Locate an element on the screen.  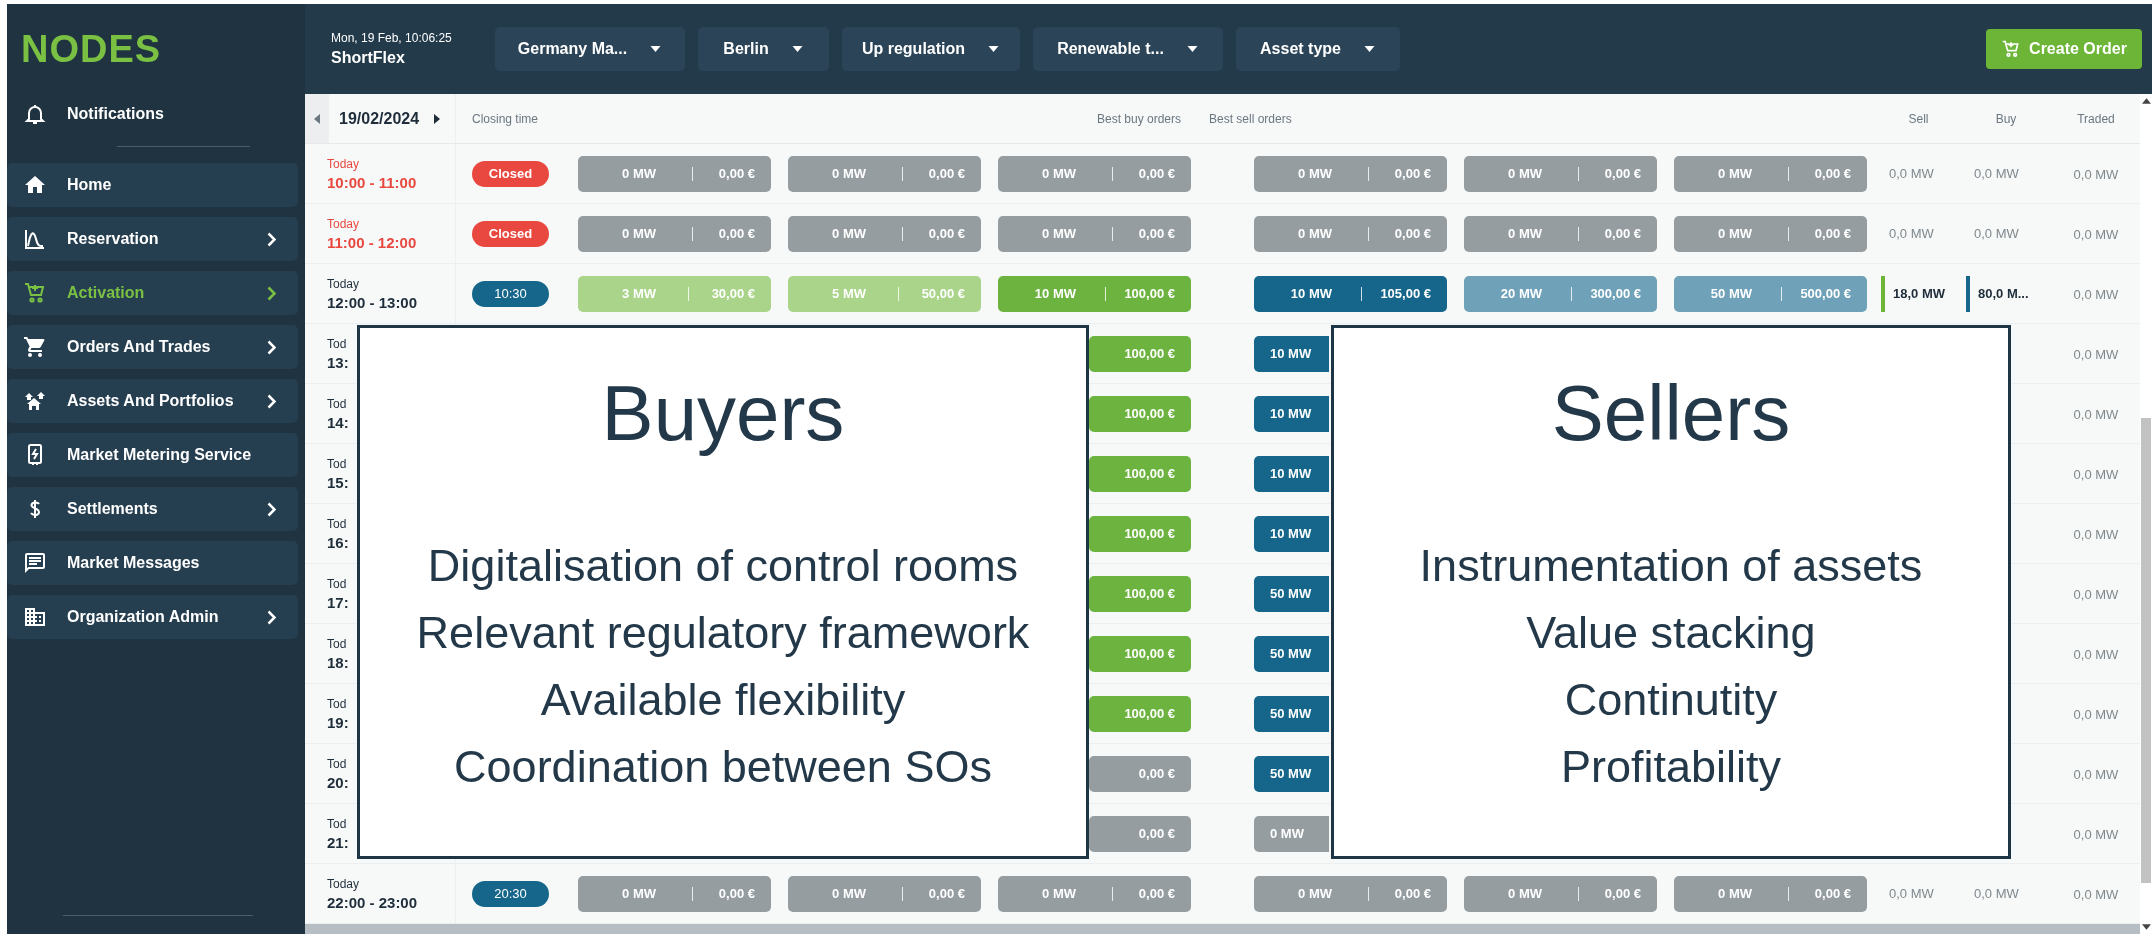
curve-chart-icon is located at coordinates (35, 239).